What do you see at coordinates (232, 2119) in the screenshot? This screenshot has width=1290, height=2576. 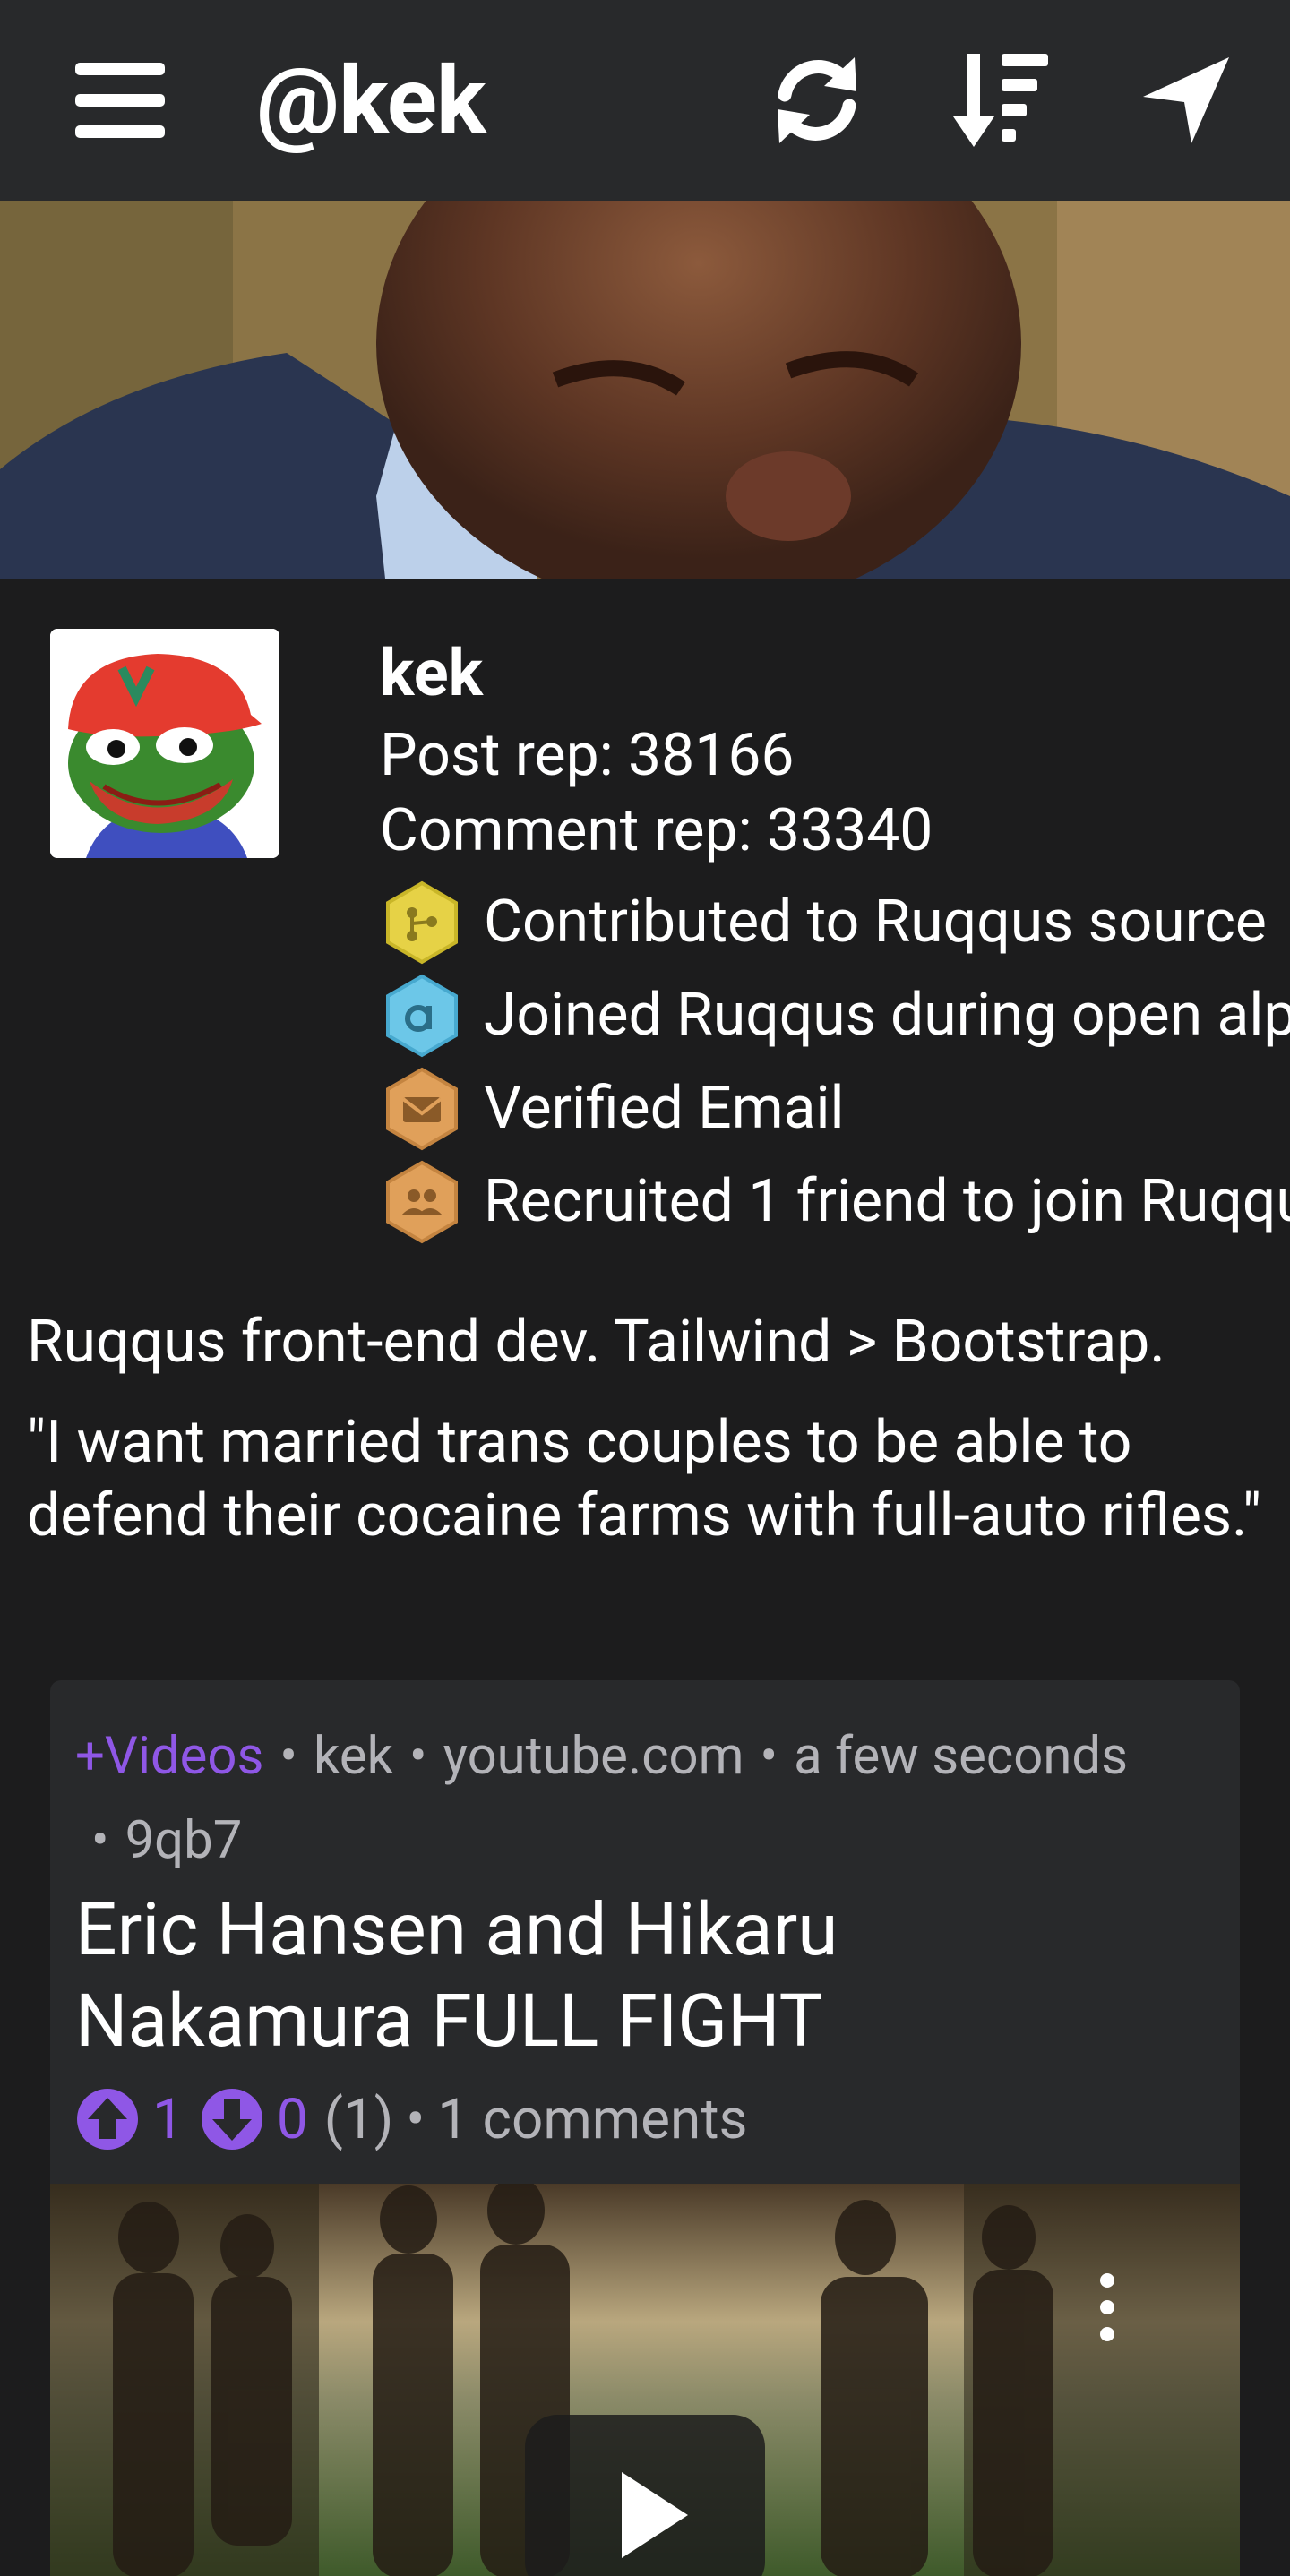 I see `downvote-arrow-icon` at bounding box center [232, 2119].